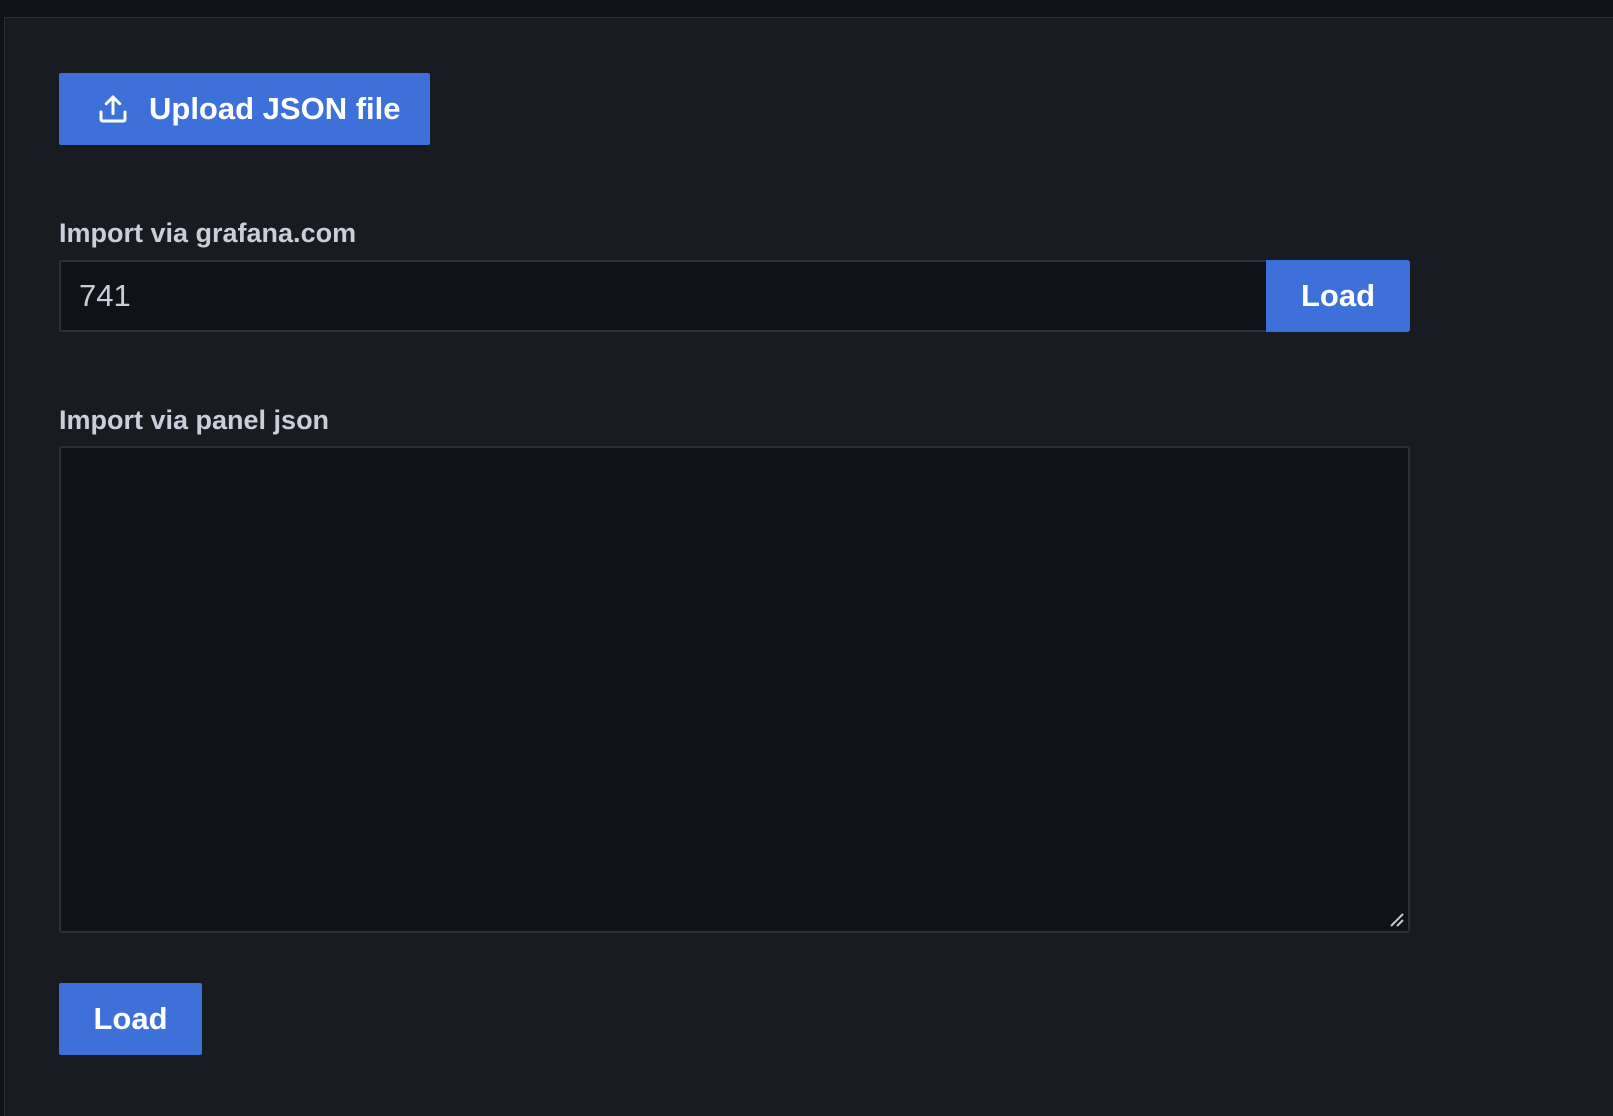  Describe the element at coordinates (1397, 920) in the screenshot. I see `resize-handle-icon` at that location.